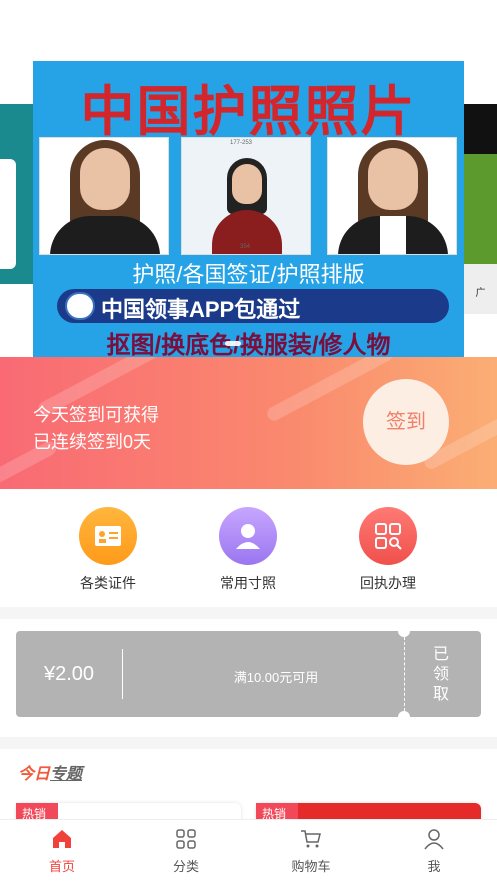 The width and height of the screenshot is (497, 883). Describe the element at coordinates (246, 196) in the screenshot. I see `sample-photo-spec: 177-253 354` at that location.